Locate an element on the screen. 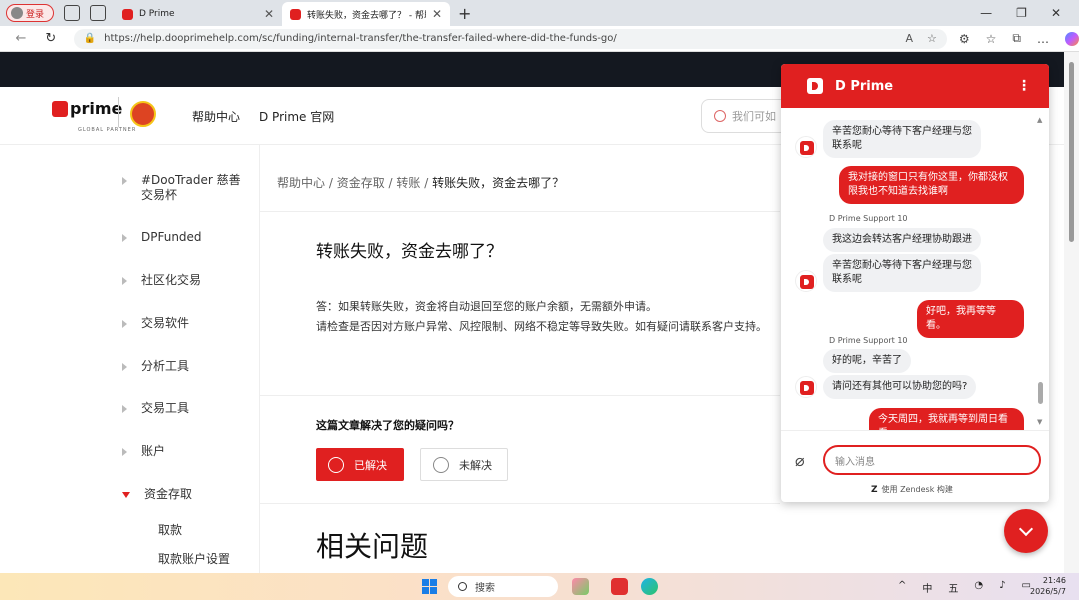 Image resolution: width=1079 pixels, height=600 pixels. nav-help-center: 帮助中心 is located at coordinates (216, 116).